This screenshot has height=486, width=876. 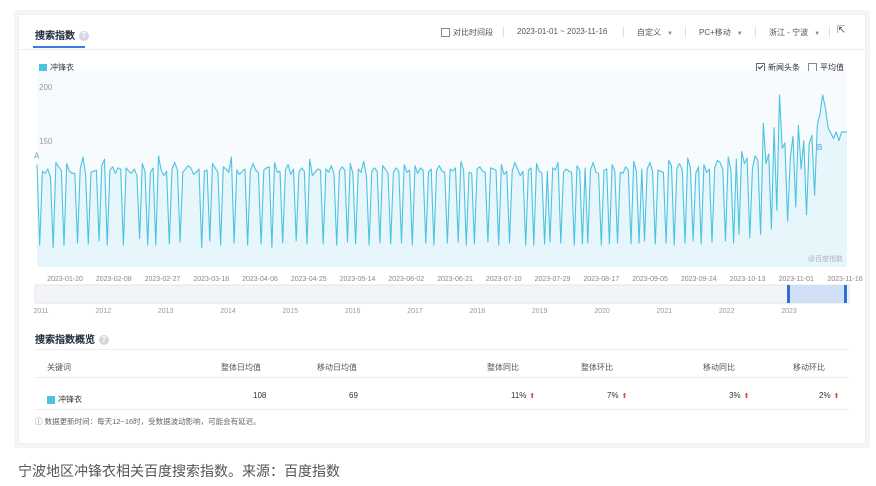 I want to click on x-tick-label: 2023-07-29, so click(x=553, y=279).